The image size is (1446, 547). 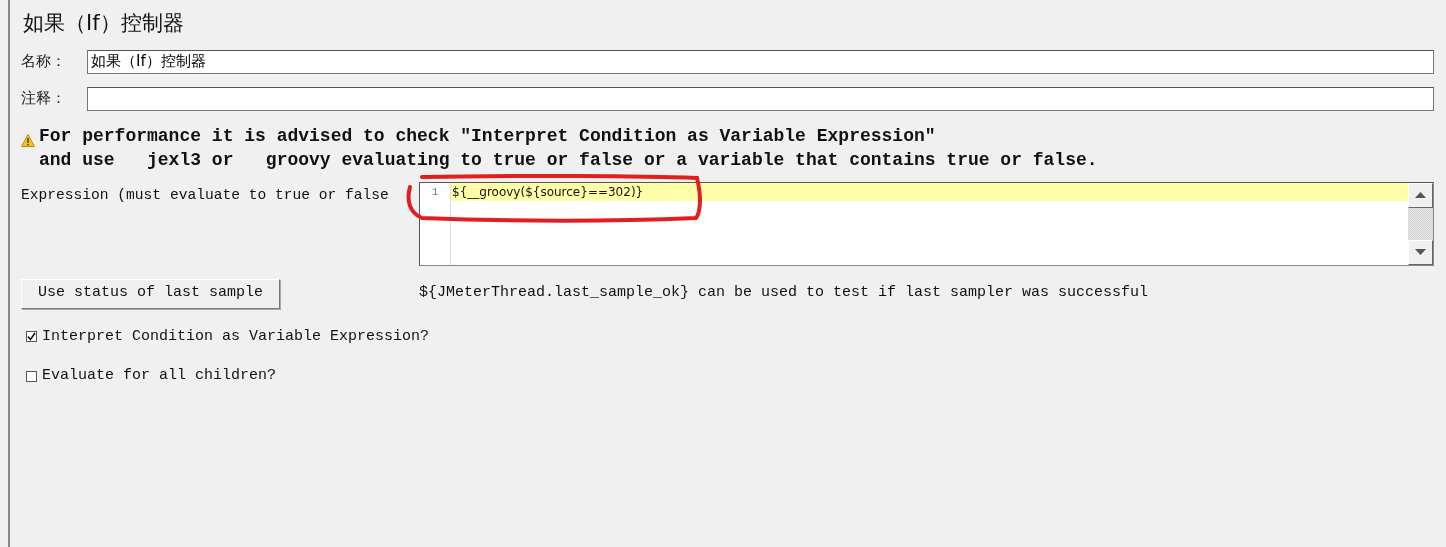 I want to click on panel-title: 如果（If）控制器, so click(x=104, y=23).